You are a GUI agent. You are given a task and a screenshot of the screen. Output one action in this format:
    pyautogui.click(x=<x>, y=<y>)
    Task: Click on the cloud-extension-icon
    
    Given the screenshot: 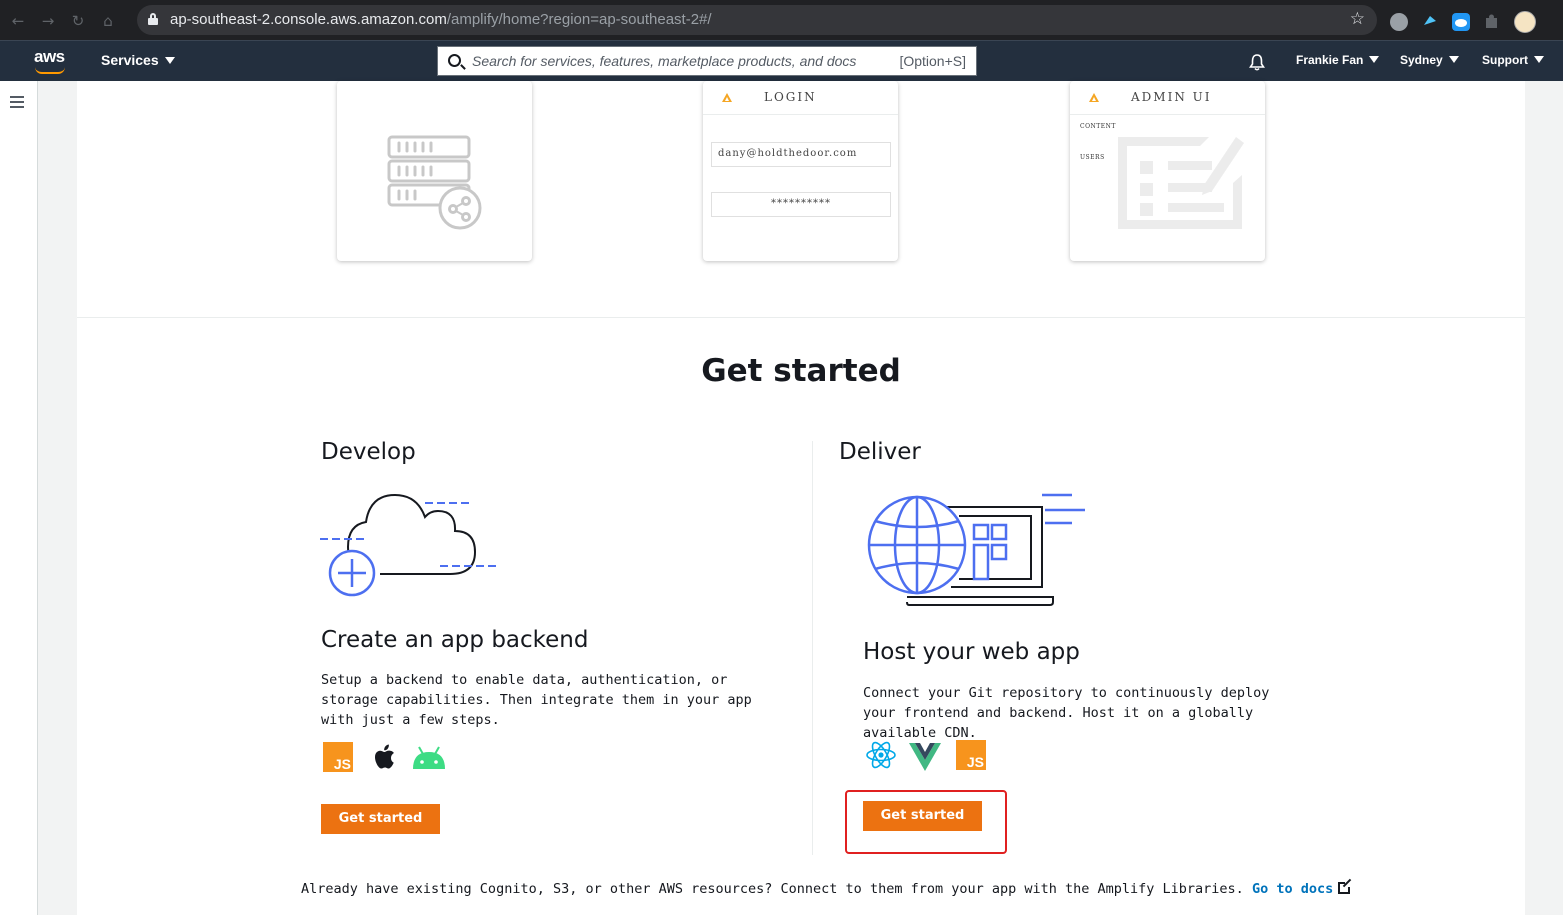 What is the action you would take?
    pyautogui.click(x=1461, y=22)
    